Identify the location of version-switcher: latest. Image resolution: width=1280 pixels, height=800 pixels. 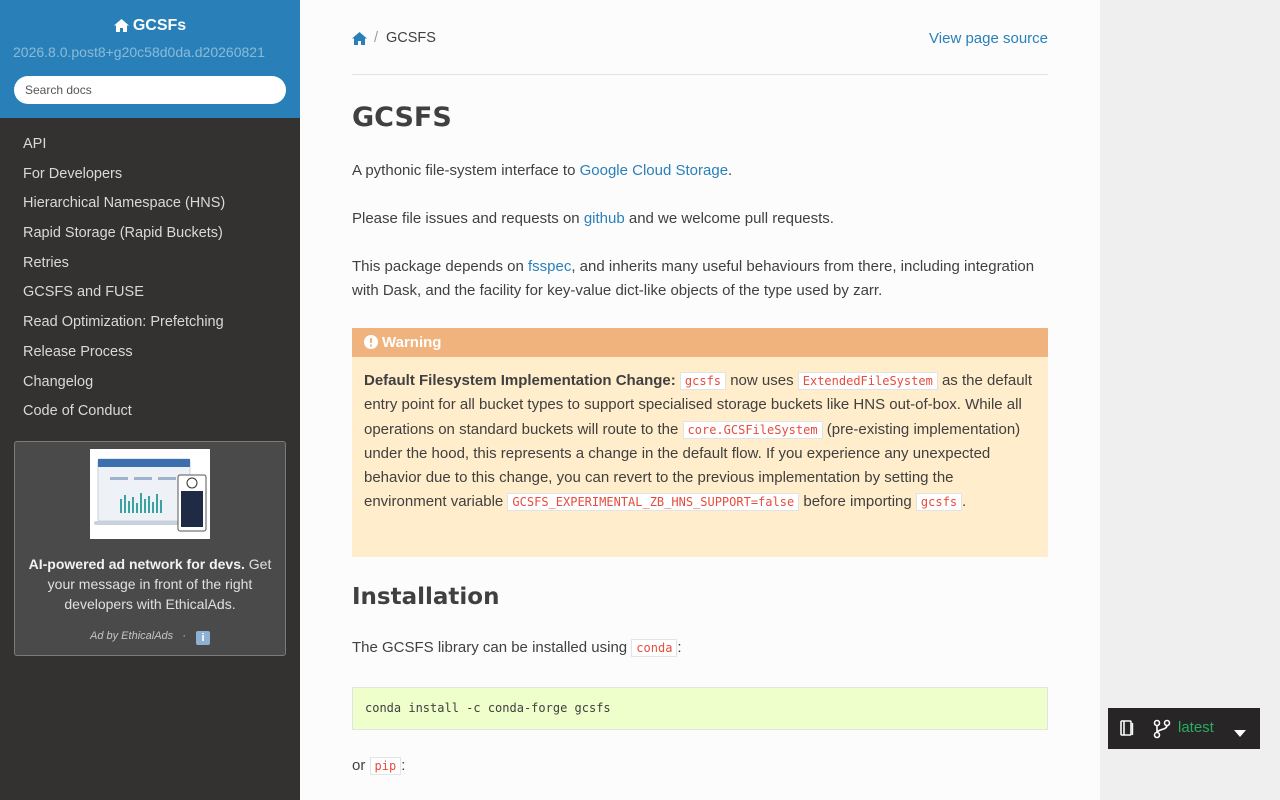
(1184, 728).